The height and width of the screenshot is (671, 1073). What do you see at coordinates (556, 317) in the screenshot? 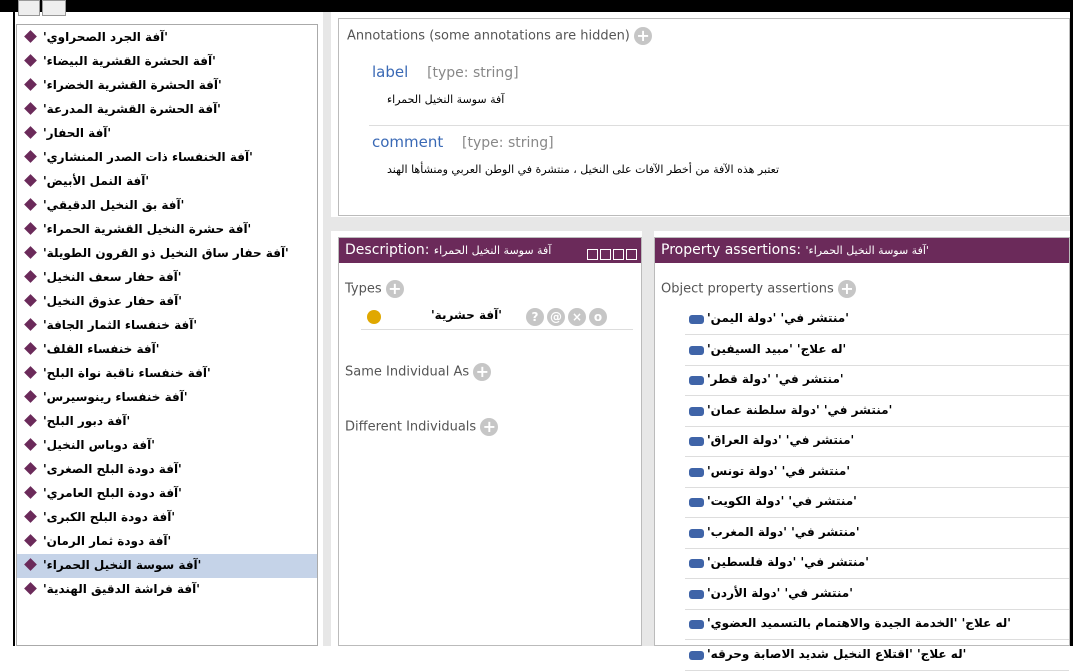
I see `annotate-icon: @` at bounding box center [556, 317].